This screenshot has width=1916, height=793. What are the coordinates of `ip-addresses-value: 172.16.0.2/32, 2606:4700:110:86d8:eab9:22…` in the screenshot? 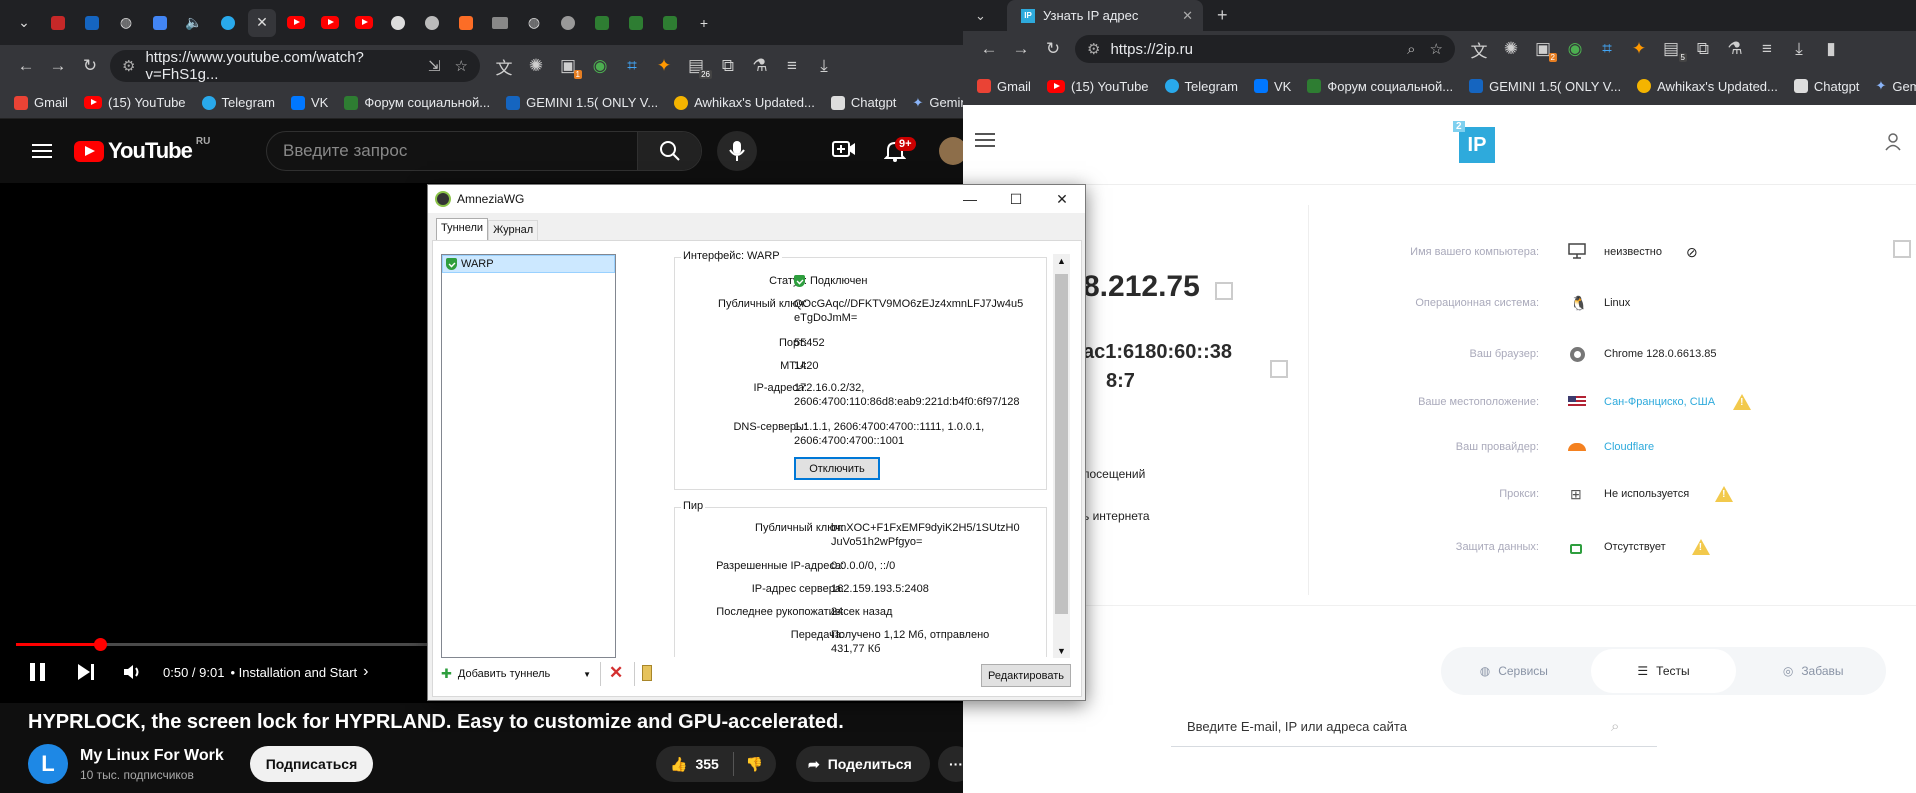 It's located at (907, 395).